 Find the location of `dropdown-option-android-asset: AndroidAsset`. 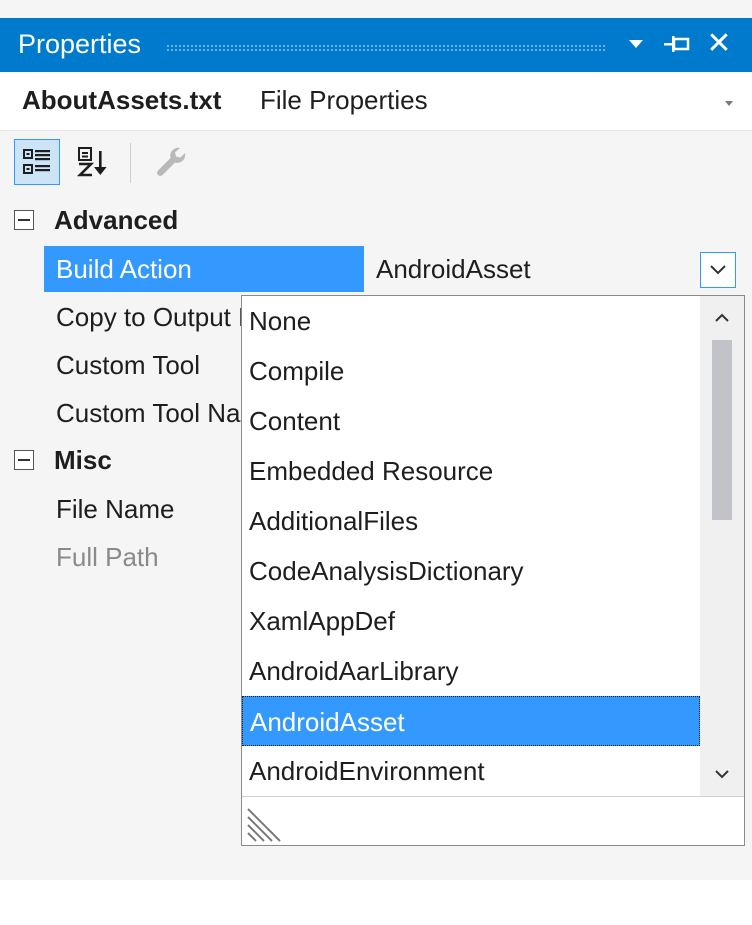

dropdown-option-android-asset: AndroidAsset is located at coordinates (471, 721).